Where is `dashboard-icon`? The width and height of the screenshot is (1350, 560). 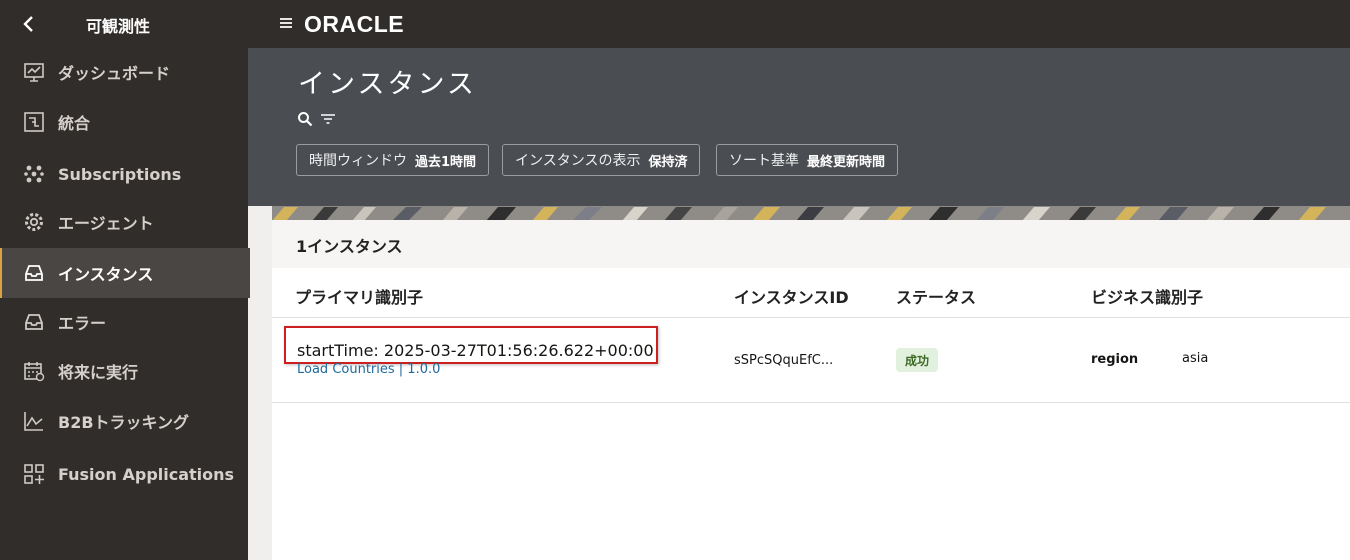 dashboard-icon is located at coordinates (34, 72).